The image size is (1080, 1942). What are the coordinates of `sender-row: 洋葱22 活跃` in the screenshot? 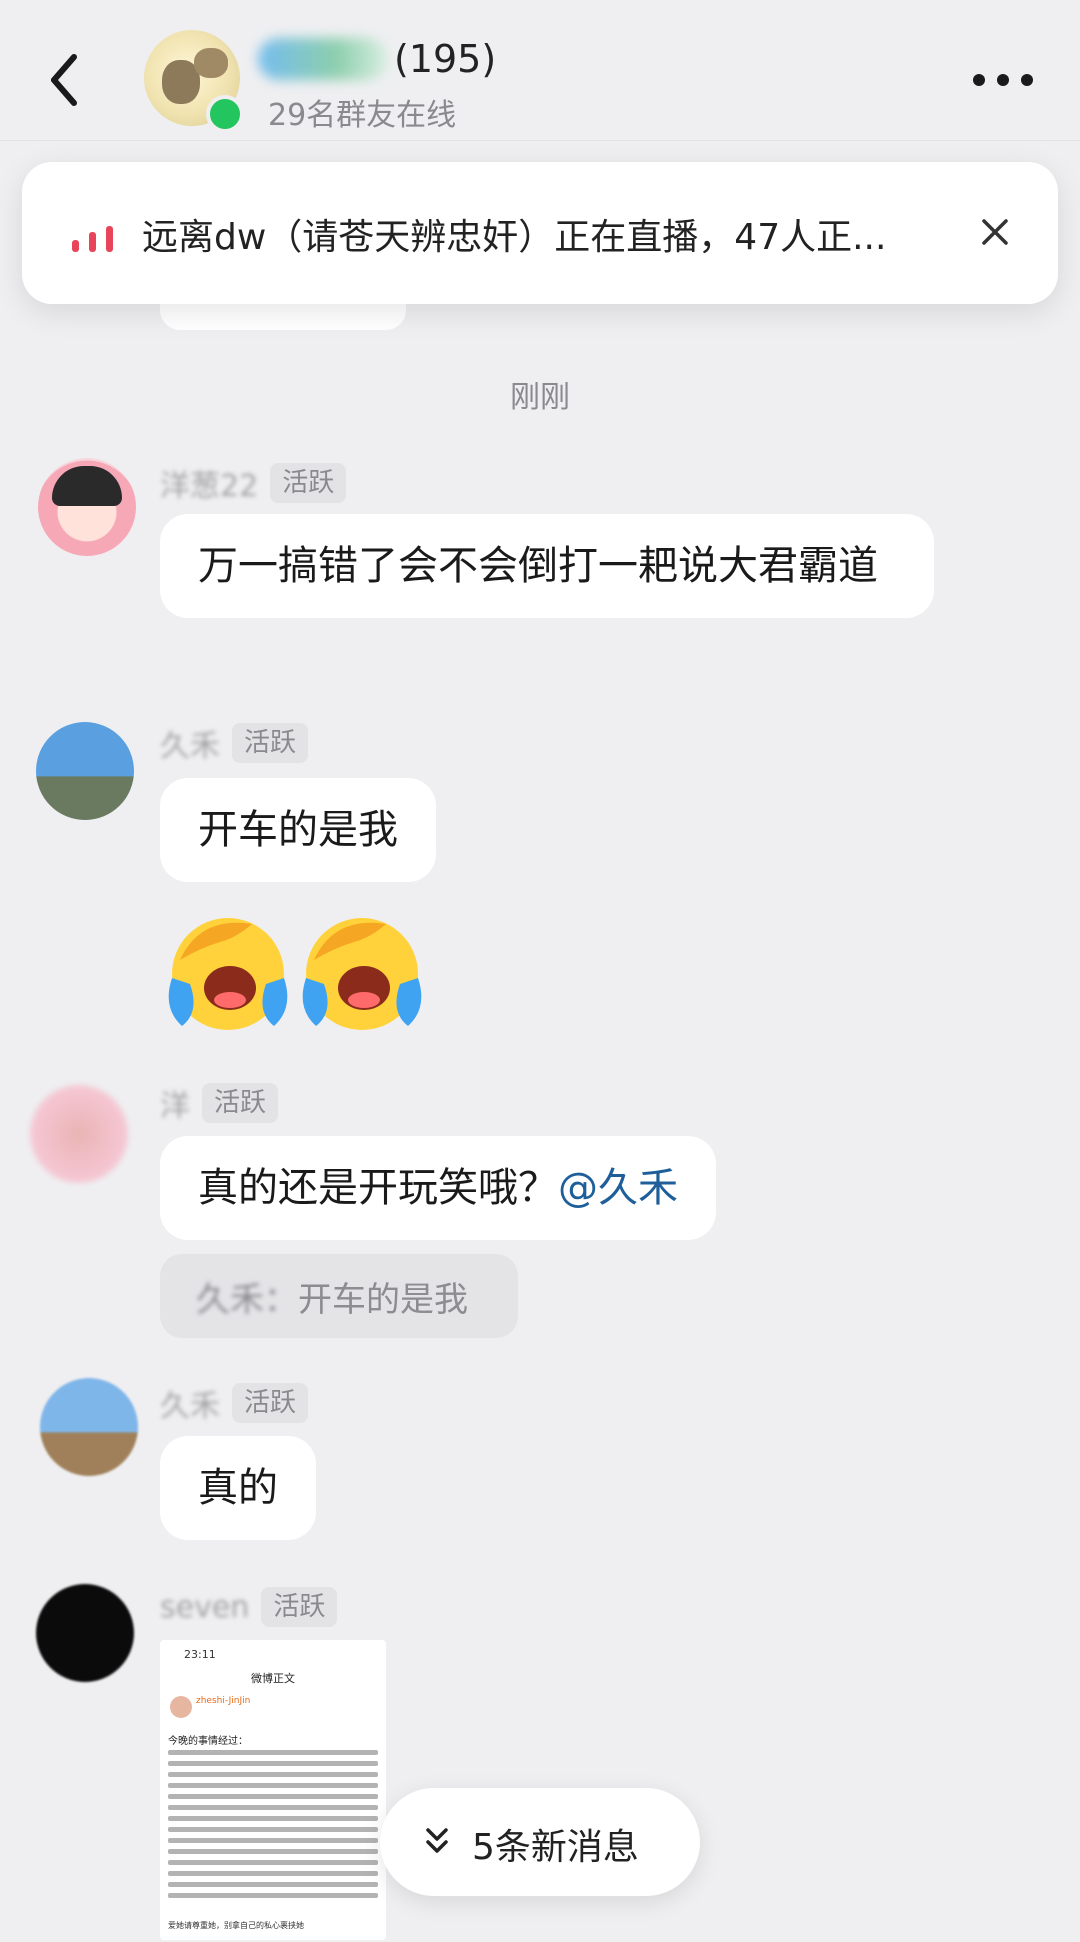 It's located at (253, 483).